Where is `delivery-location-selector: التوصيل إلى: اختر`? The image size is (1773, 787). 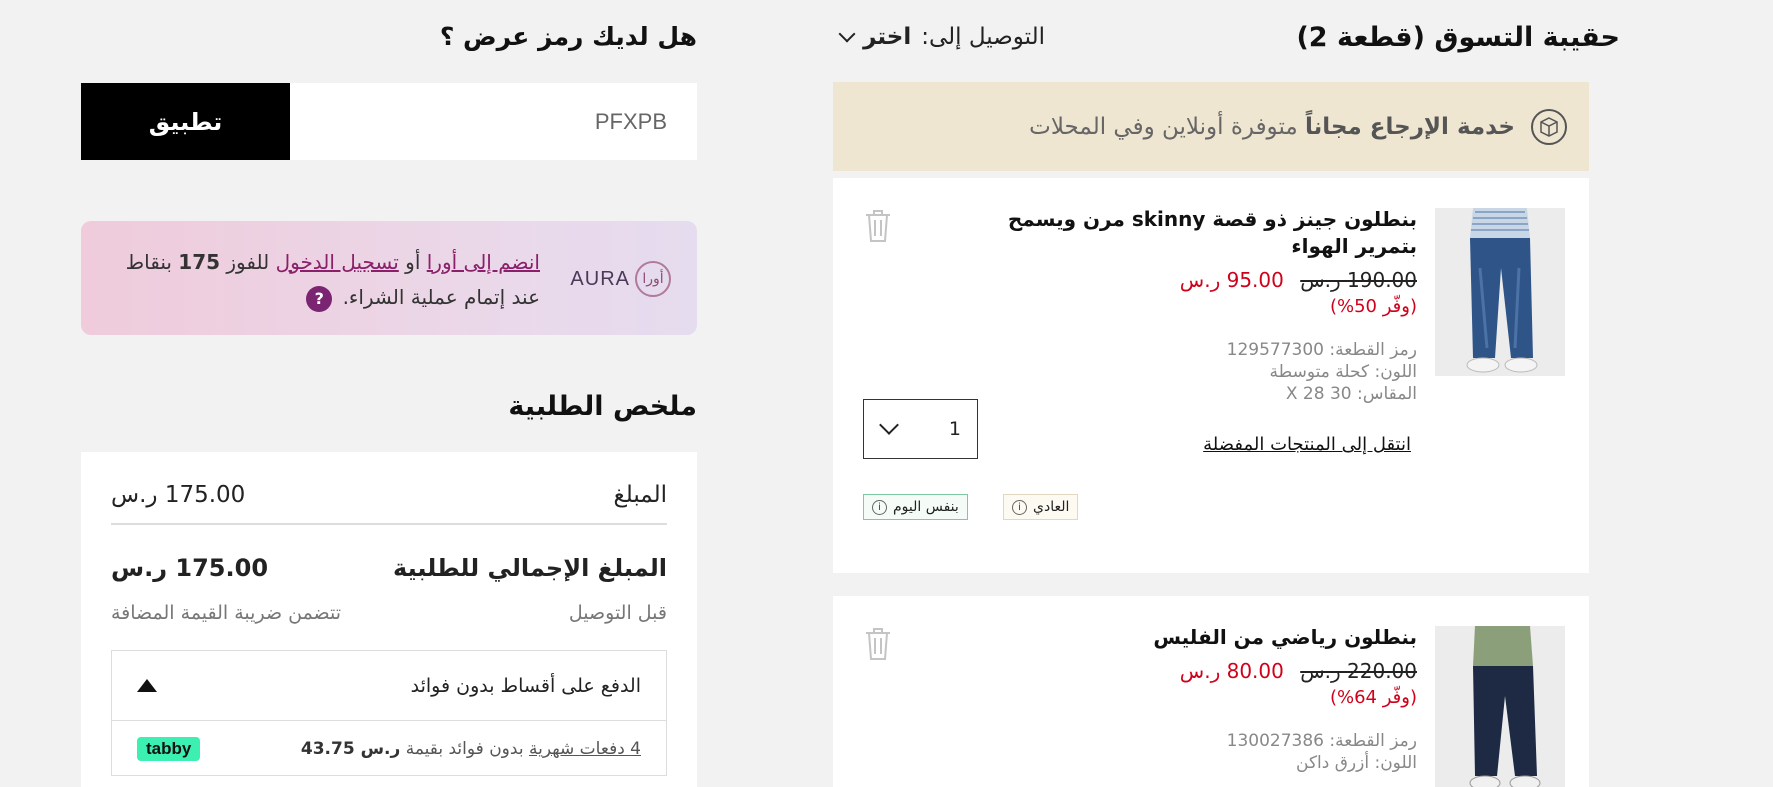
delivery-location-selector: التوصيل إلى: اختر is located at coordinates (941, 37).